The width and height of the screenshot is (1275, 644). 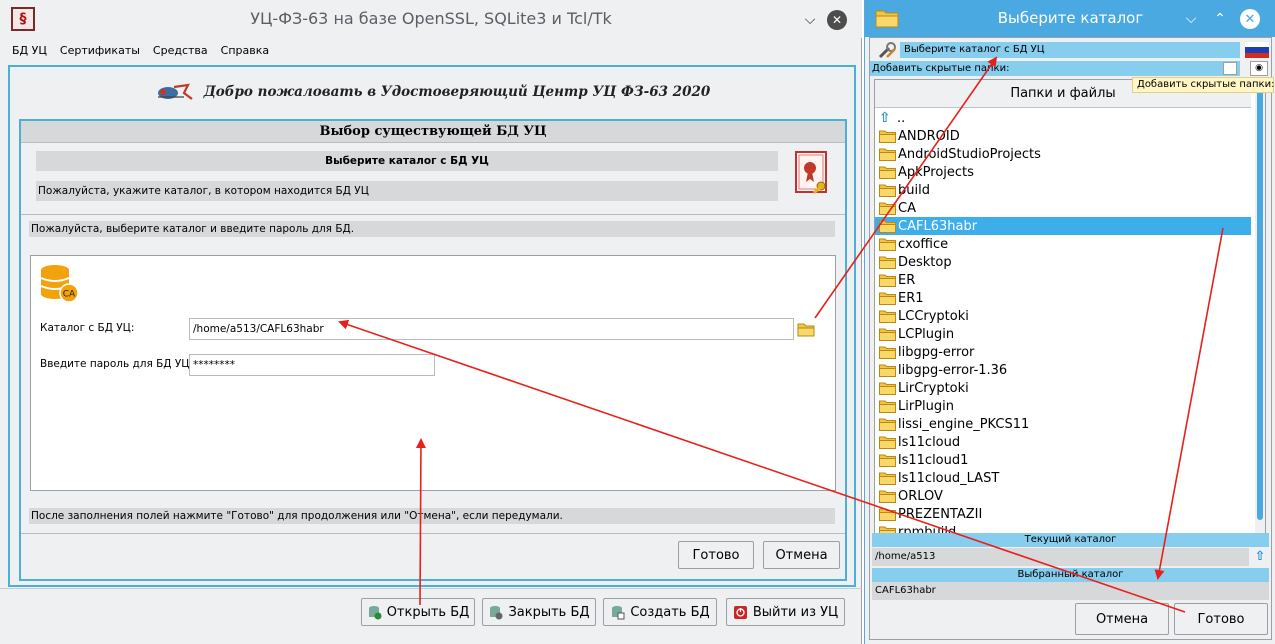 What do you see at coordinates (1259, 68) in the screenshot?
I see `eye-icon: ◉` at bounding box center [1259, 68].